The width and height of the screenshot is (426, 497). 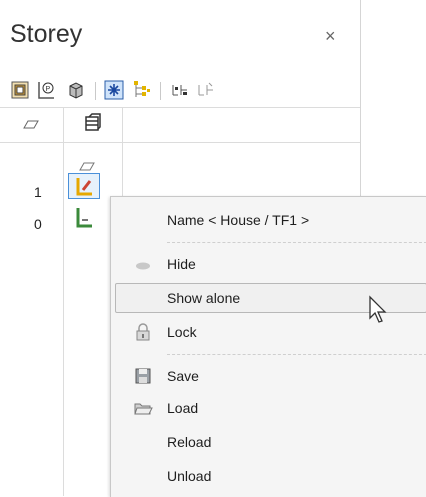 I want to click on svg-text: P, so click(x=48, y=89).